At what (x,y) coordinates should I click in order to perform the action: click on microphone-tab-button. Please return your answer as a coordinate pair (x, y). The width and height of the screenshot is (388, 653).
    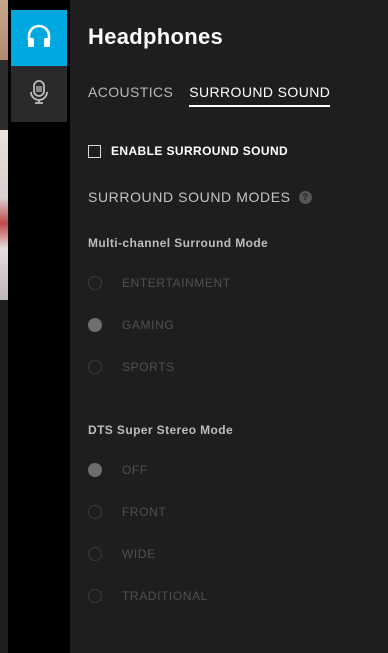
    Looking at the image, I should click on (39, 94).